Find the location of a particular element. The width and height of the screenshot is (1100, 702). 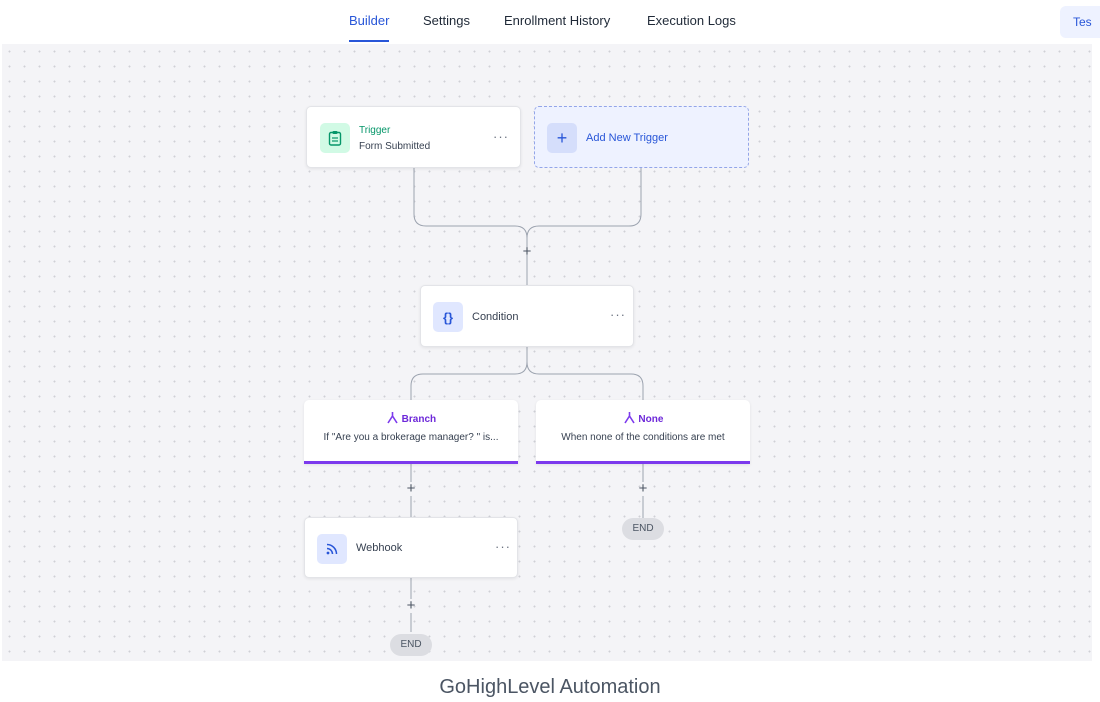

tab-enrollment-history: Enrollment History is located at coordinates (557, 20).